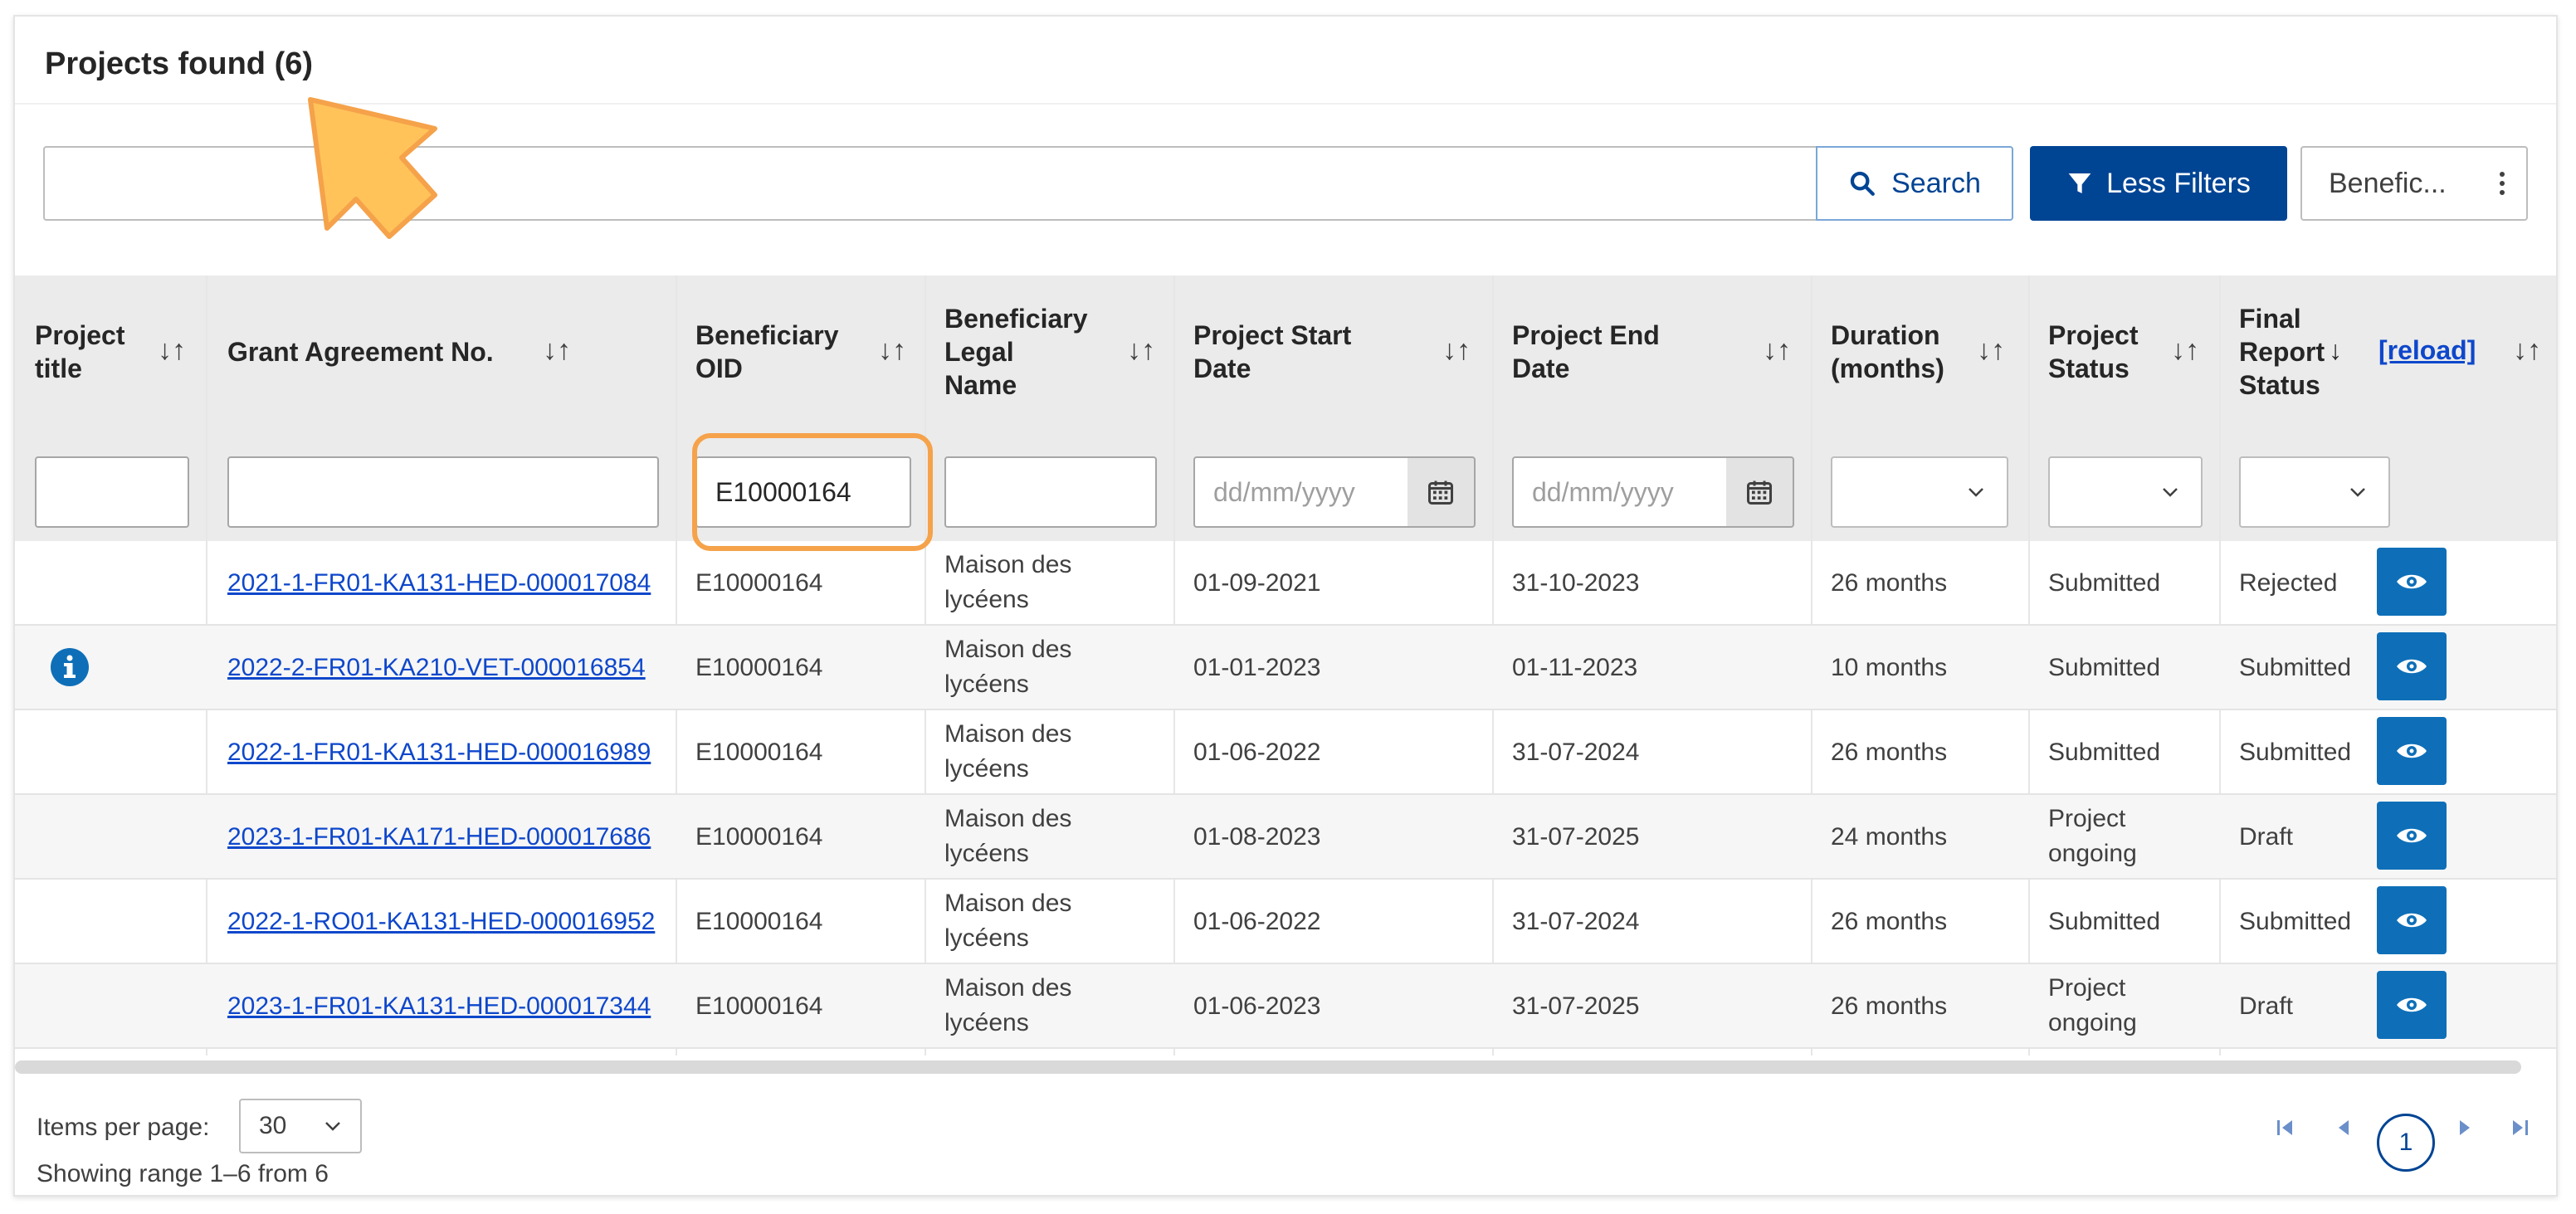  Describe the element at coordinates (1576, 583) in the screenshot. I see `end-date-cell: 31-10-2023` at that location.